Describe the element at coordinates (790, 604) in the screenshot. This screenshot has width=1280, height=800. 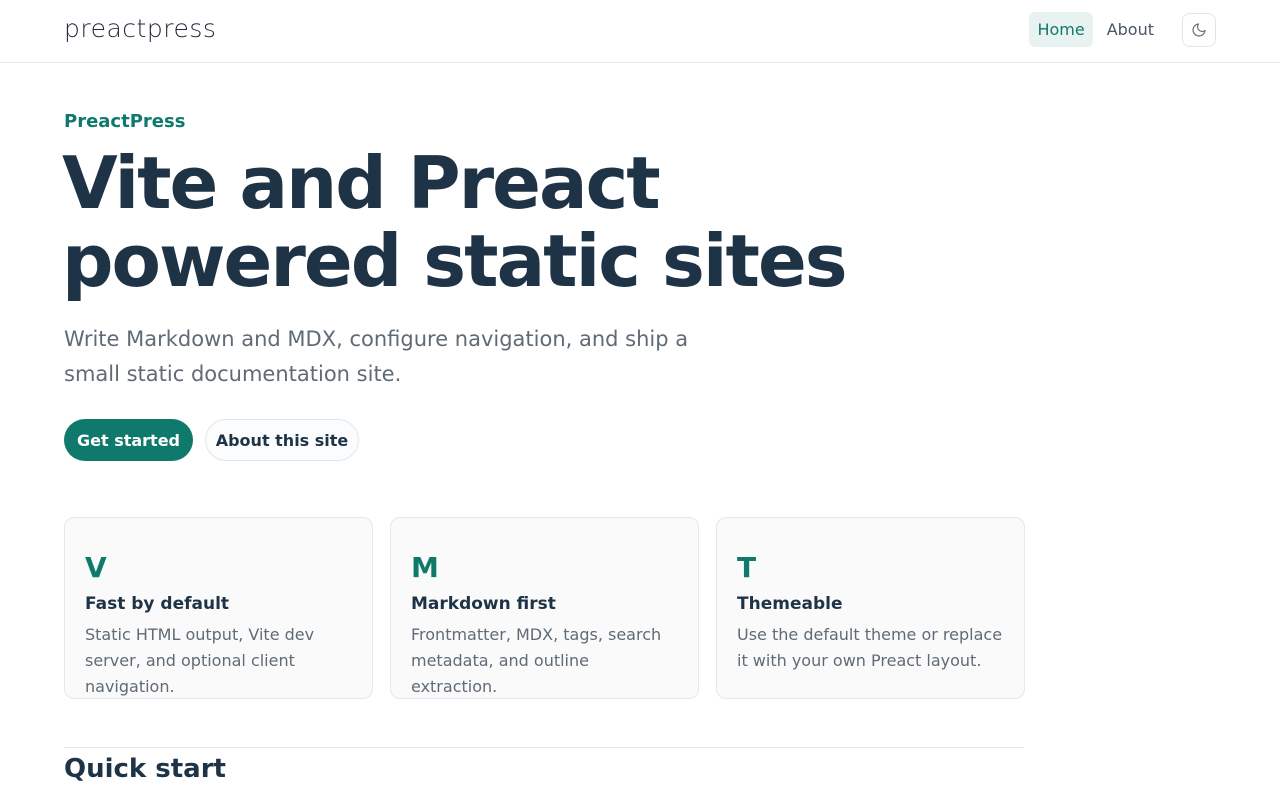
I see `feature-card-title: Themeable` at that location.